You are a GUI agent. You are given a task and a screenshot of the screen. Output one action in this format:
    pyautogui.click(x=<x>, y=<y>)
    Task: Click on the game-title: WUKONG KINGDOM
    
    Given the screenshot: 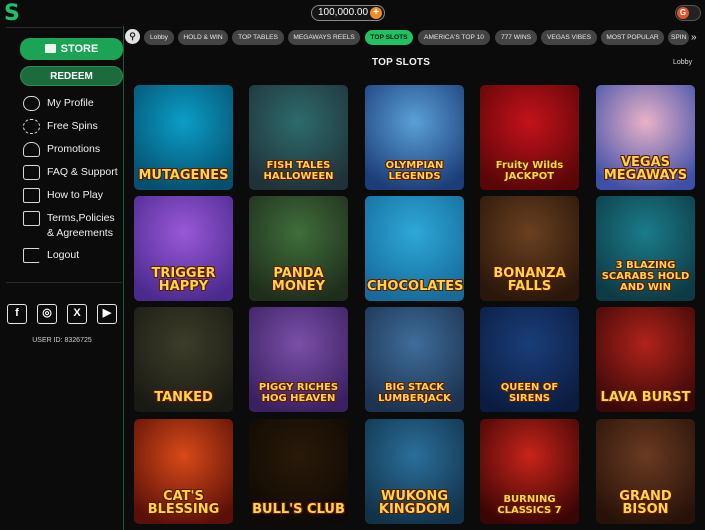 What is the action you would take?
    pyautogui.click(x=414, y=503)
    